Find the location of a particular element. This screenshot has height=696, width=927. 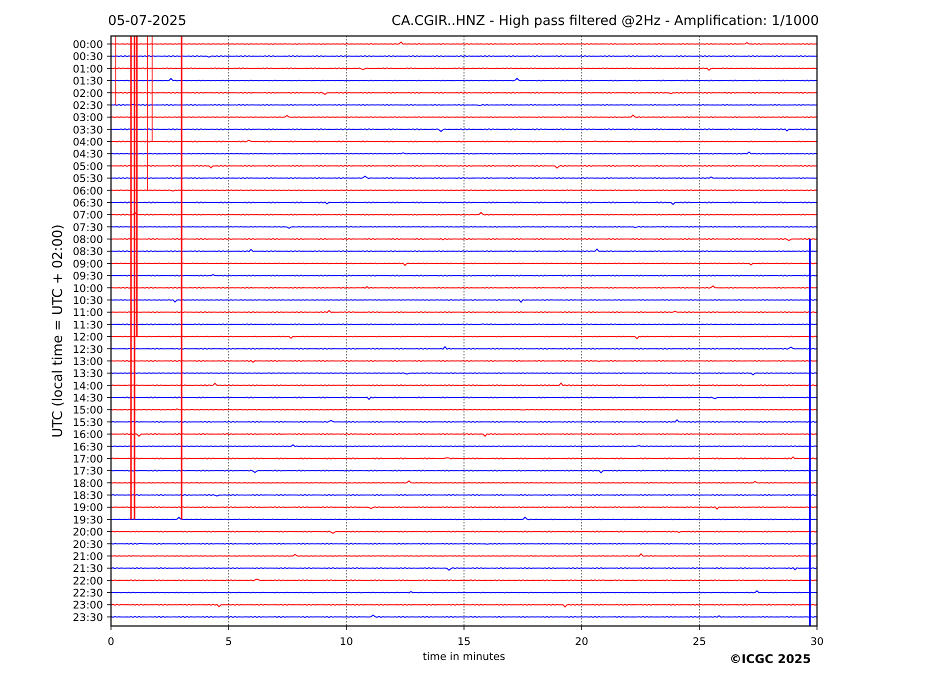

time-label: 20:30 is located at coordinates (87, 544).